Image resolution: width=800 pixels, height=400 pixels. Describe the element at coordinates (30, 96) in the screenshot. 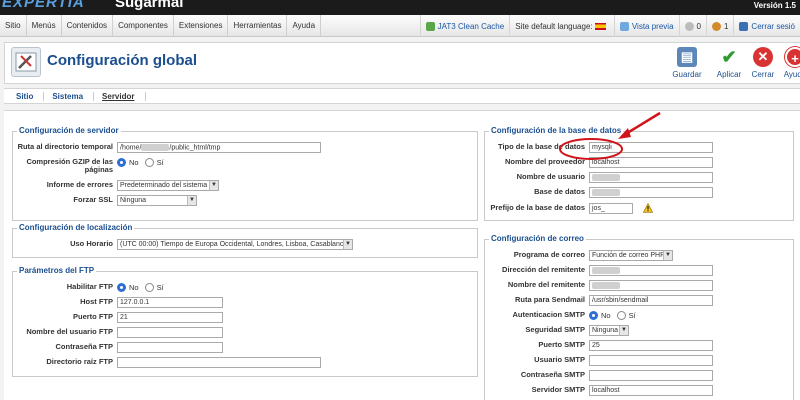

I see `tab-sitio: Sitio` at that location.